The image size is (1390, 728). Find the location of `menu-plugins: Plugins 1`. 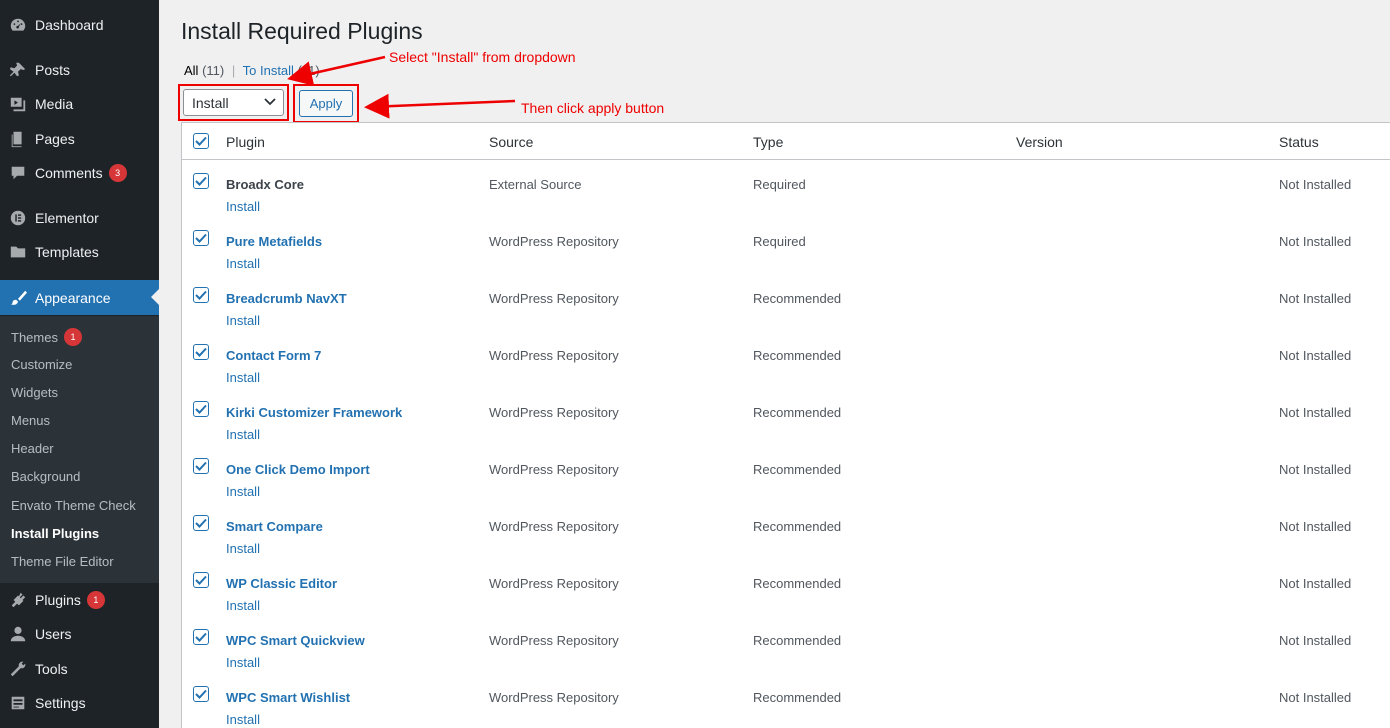

menu-plugins: Plugins 1 is located at coordinates (79, 600).